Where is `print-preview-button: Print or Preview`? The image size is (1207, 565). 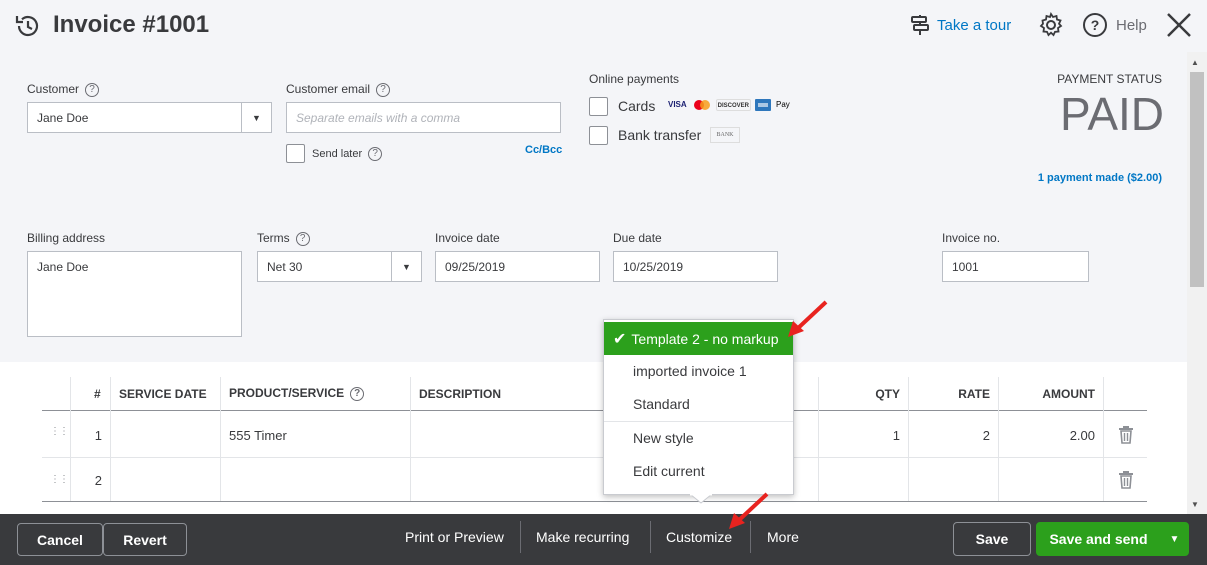 print-preview-button: Print or Preview is located at coordinates (454, 537).